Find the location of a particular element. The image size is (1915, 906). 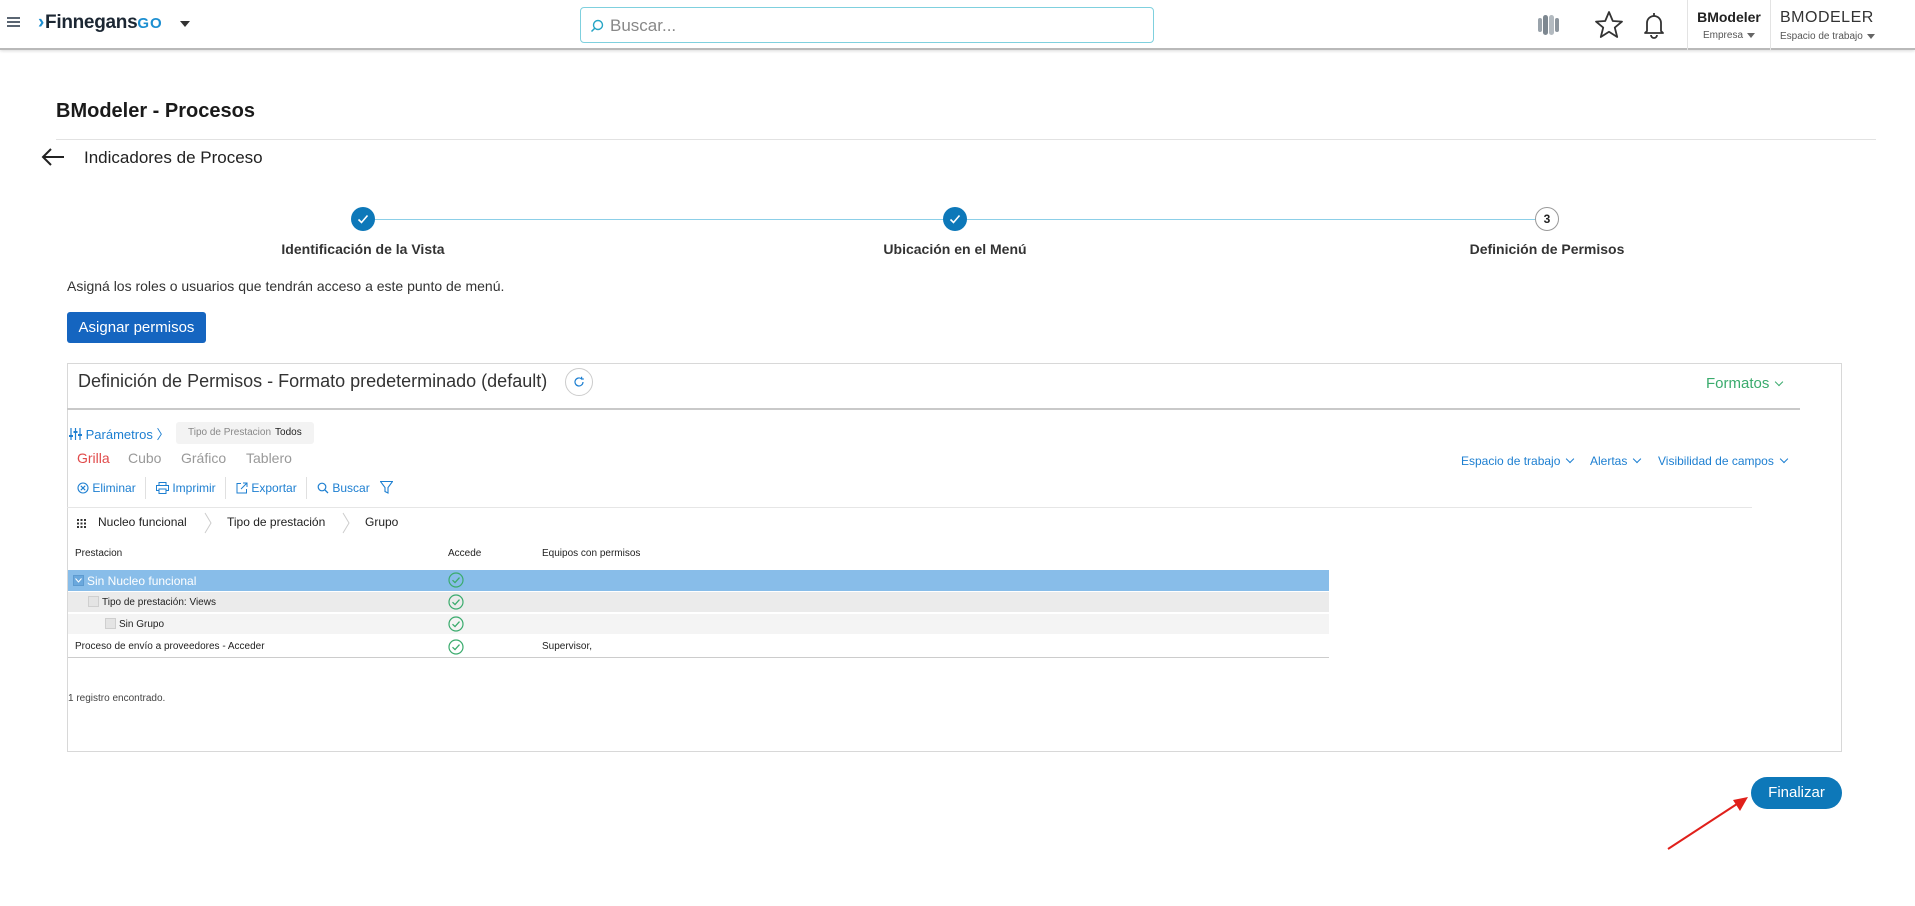

panel-divider is located at coordinates (933, 409).